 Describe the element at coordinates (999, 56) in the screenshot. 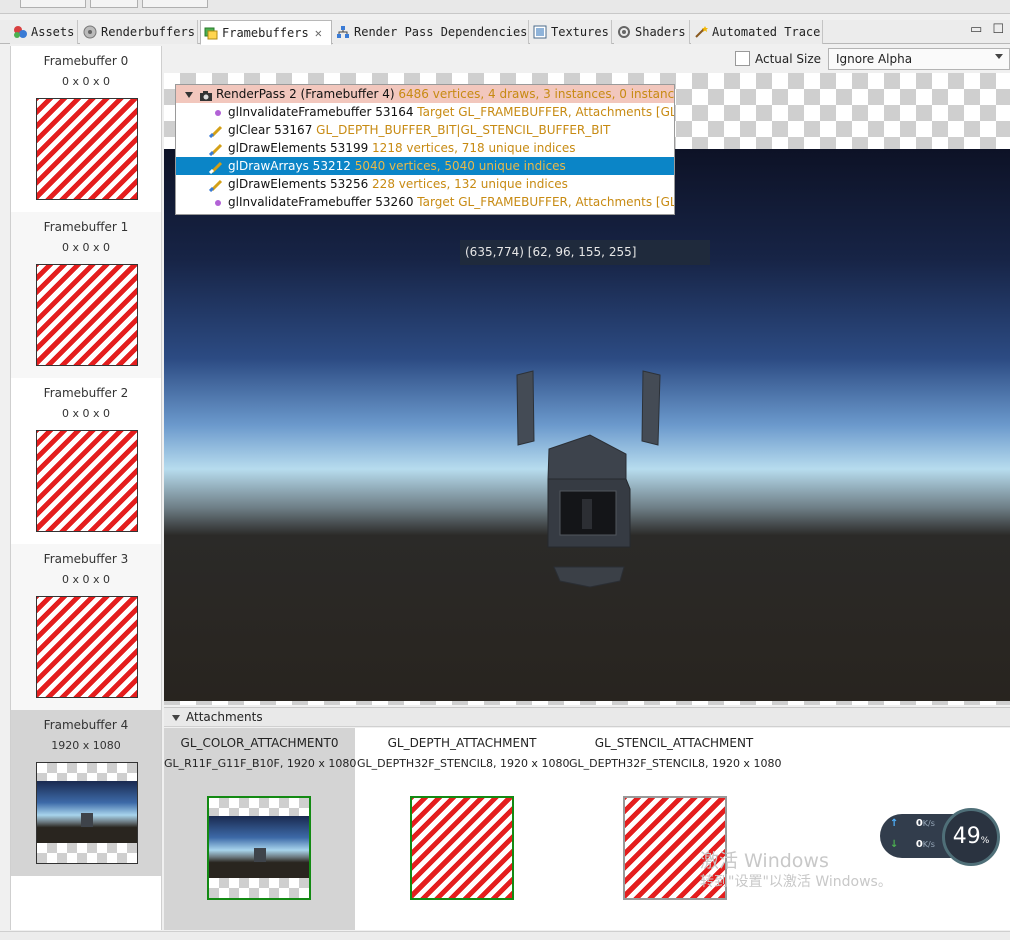

I see `chevron-down-icon` at that location.